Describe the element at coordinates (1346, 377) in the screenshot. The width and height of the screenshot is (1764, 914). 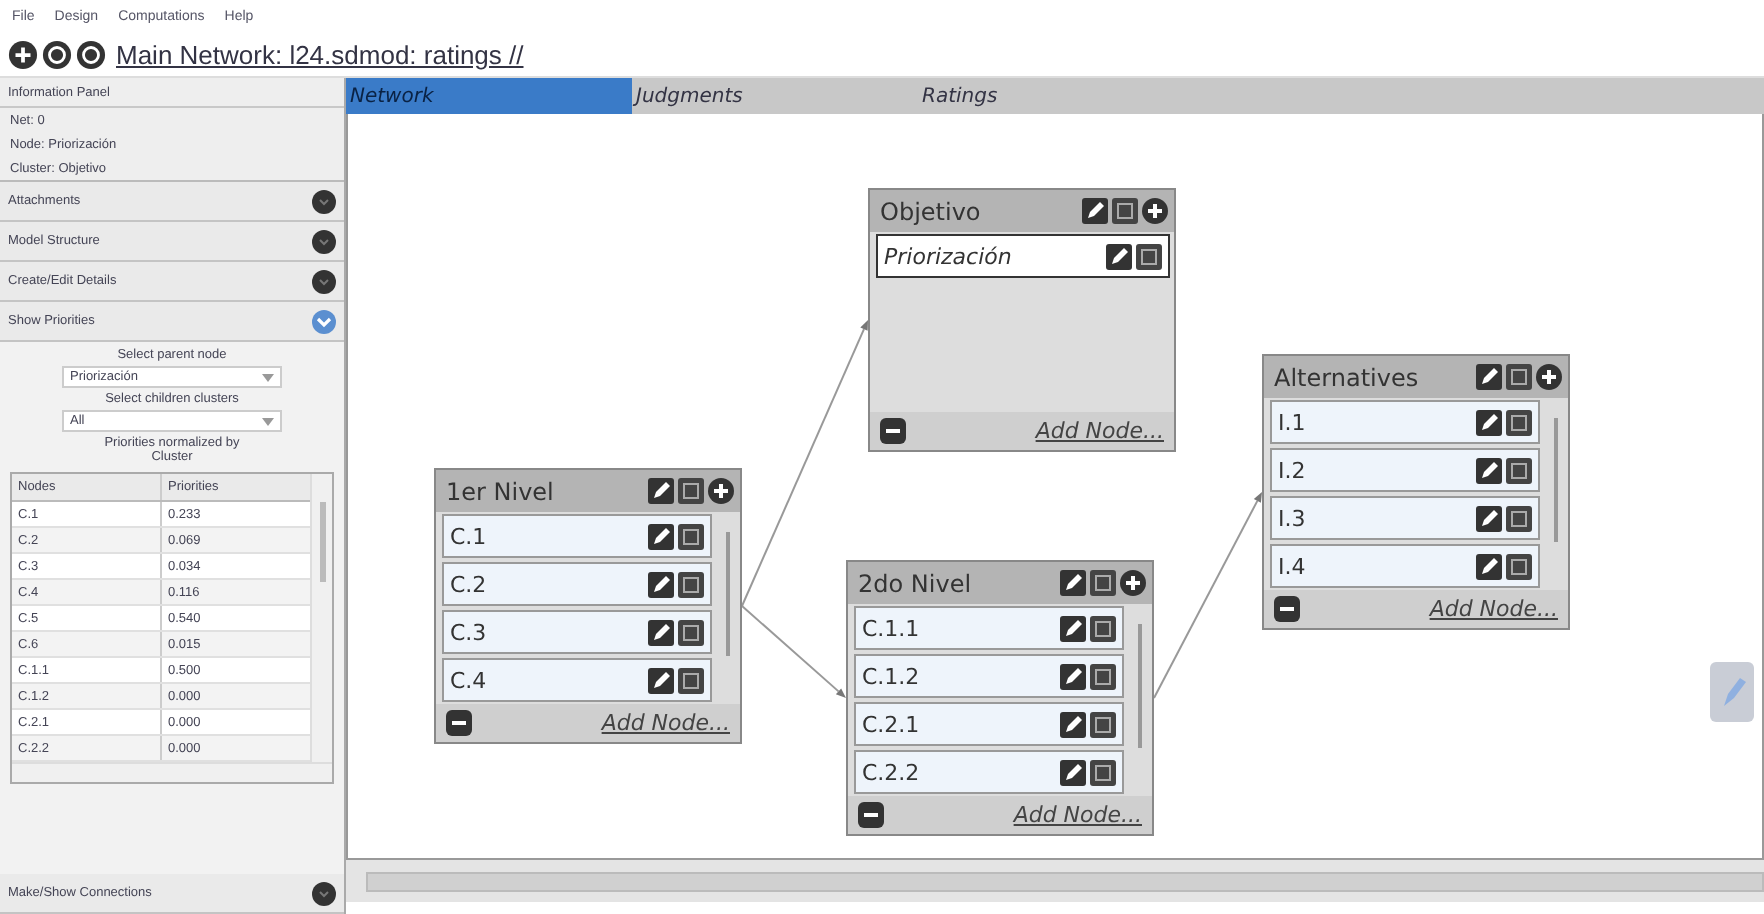
I see `cluster-title: Alternatives` at that location.